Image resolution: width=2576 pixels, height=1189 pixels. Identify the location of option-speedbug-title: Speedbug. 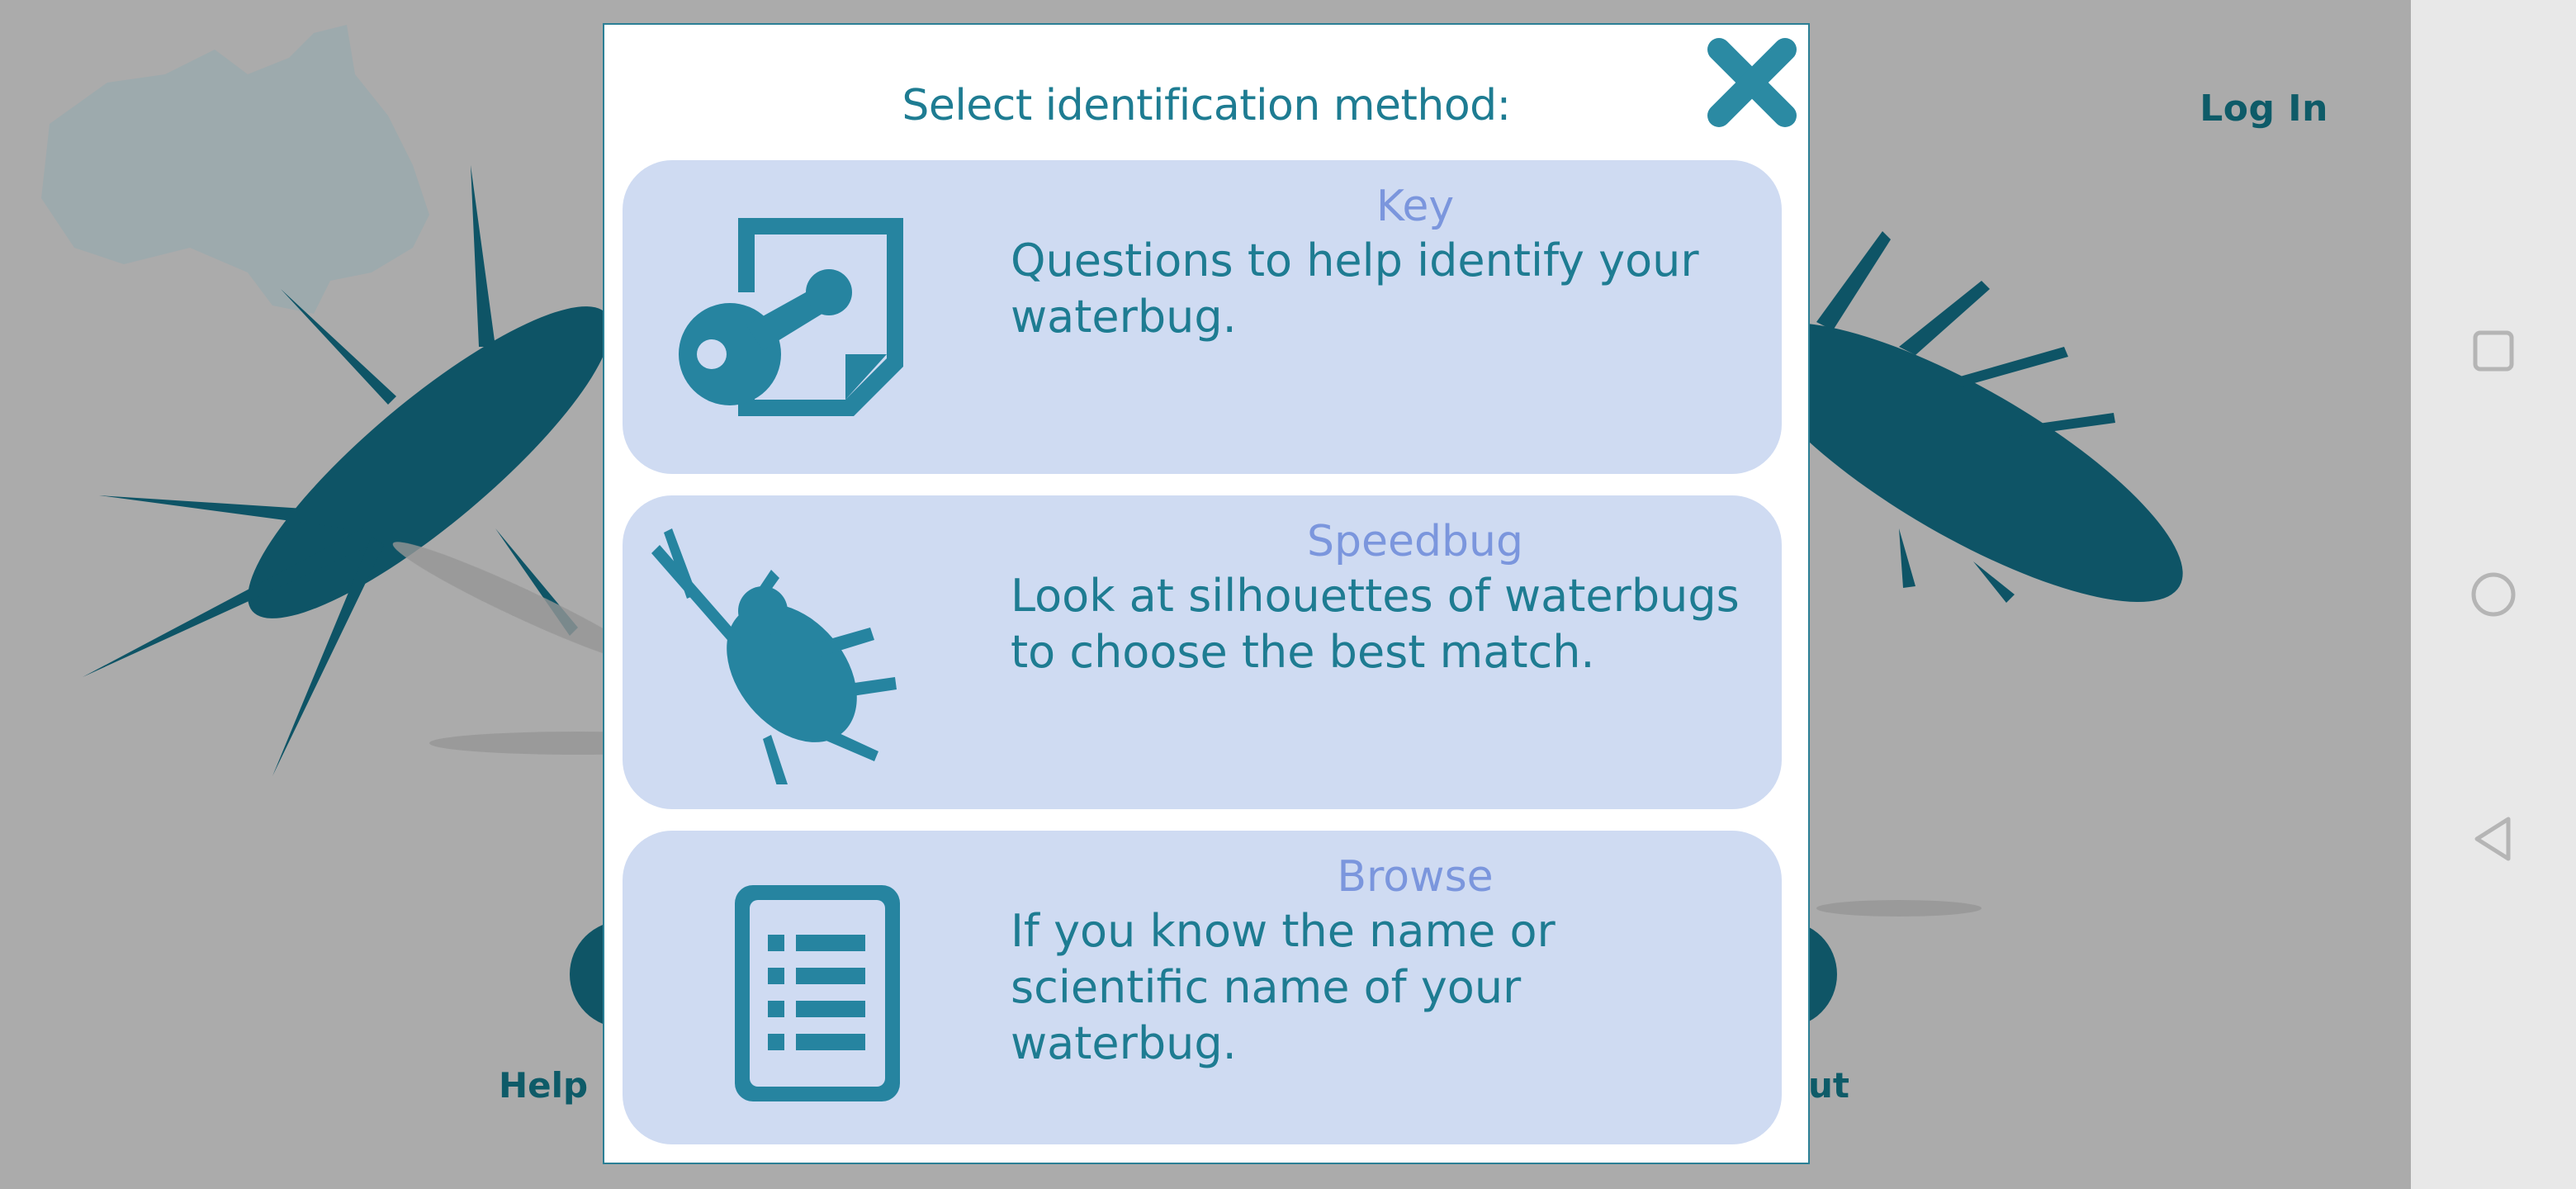
(1415, 541).